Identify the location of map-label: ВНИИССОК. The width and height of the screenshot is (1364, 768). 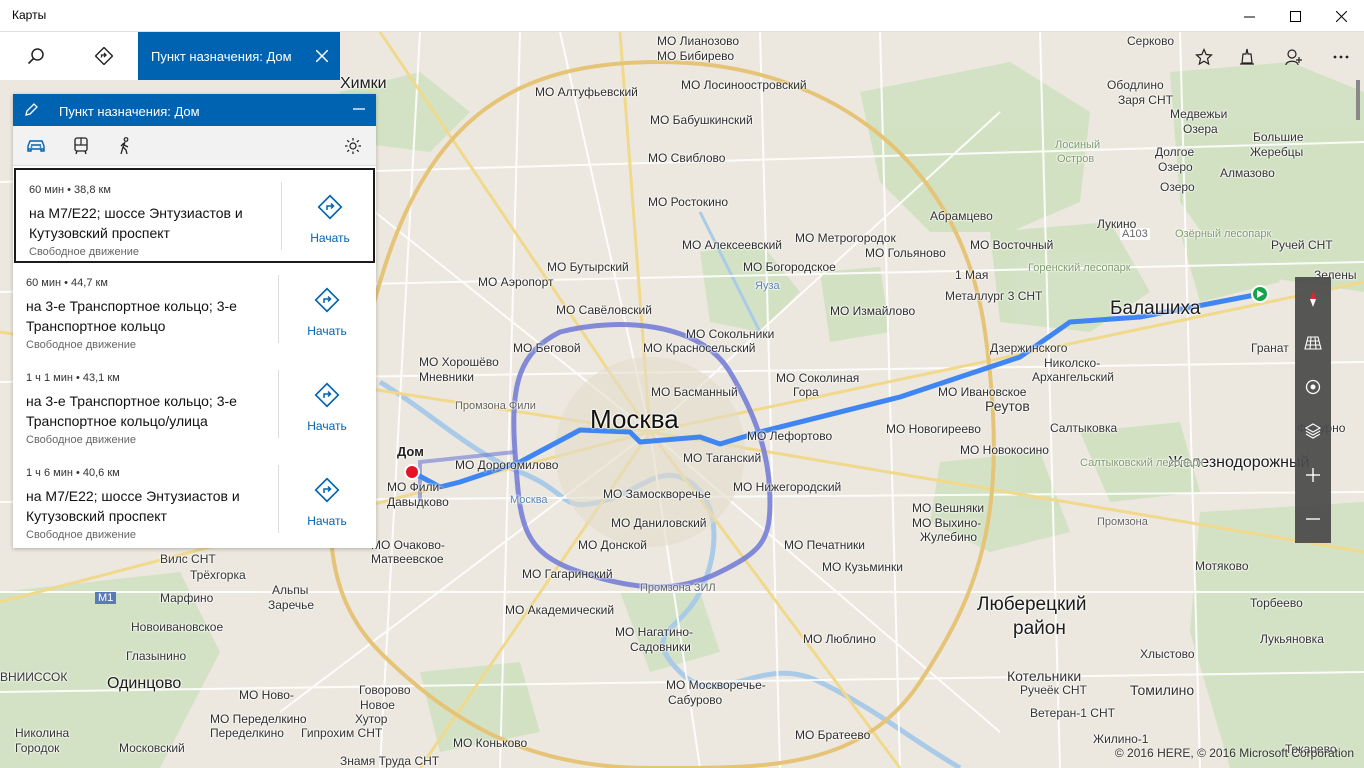
(34, 677).